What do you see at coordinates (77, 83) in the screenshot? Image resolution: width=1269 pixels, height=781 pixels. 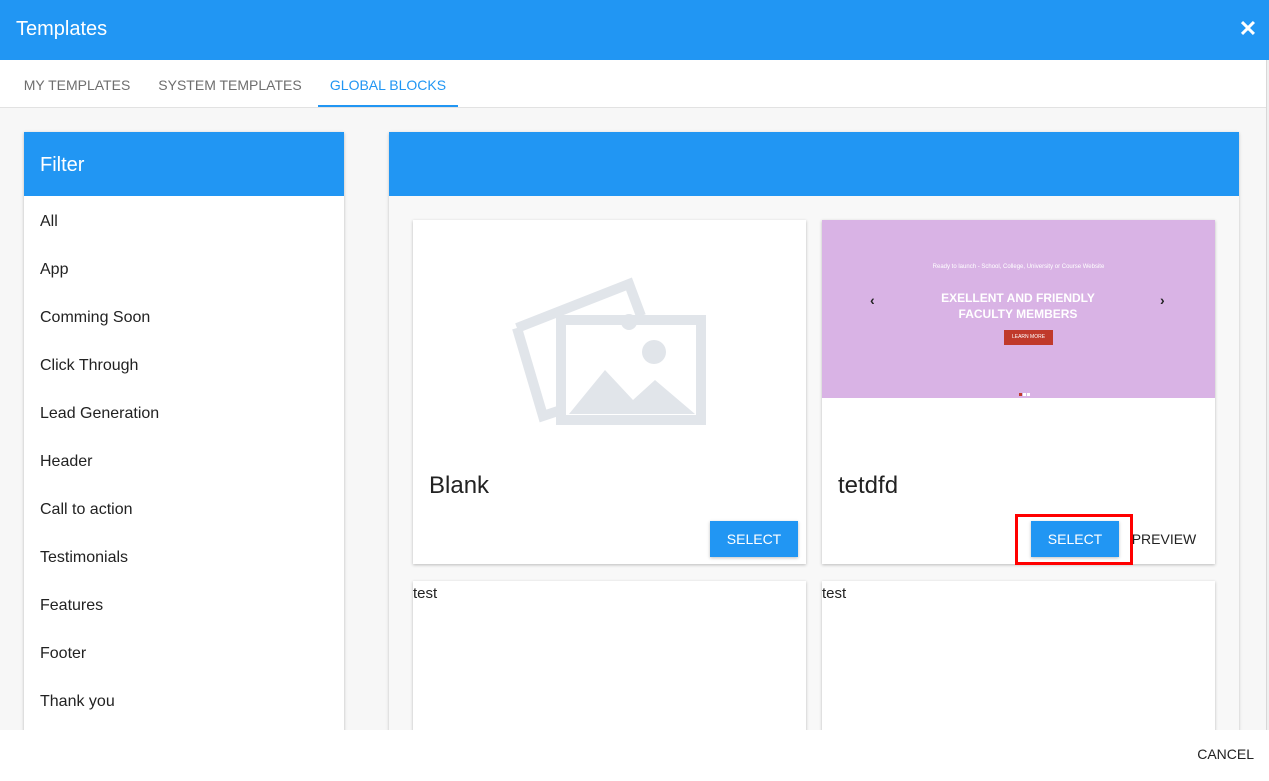 I see `tab-my-templates: MY TEMPLATES` at bounding box center [77, 83].